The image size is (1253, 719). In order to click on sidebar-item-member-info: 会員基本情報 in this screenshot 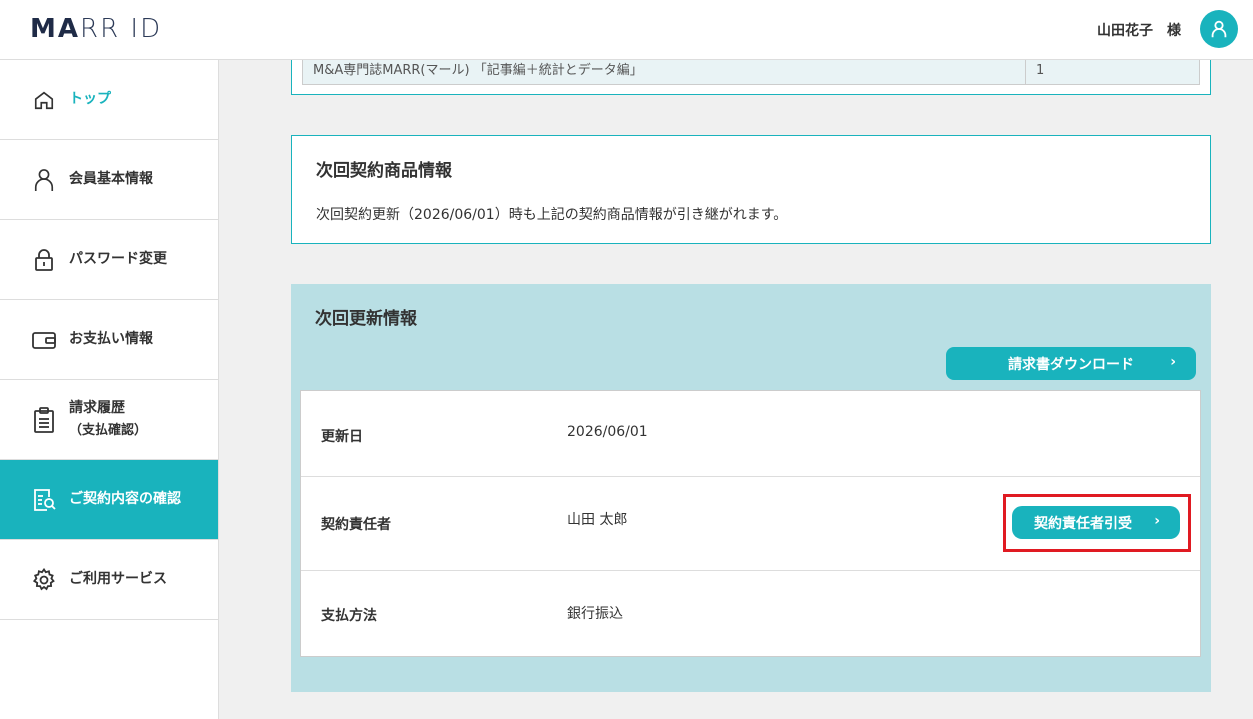, I will do `click(109, 180)`.